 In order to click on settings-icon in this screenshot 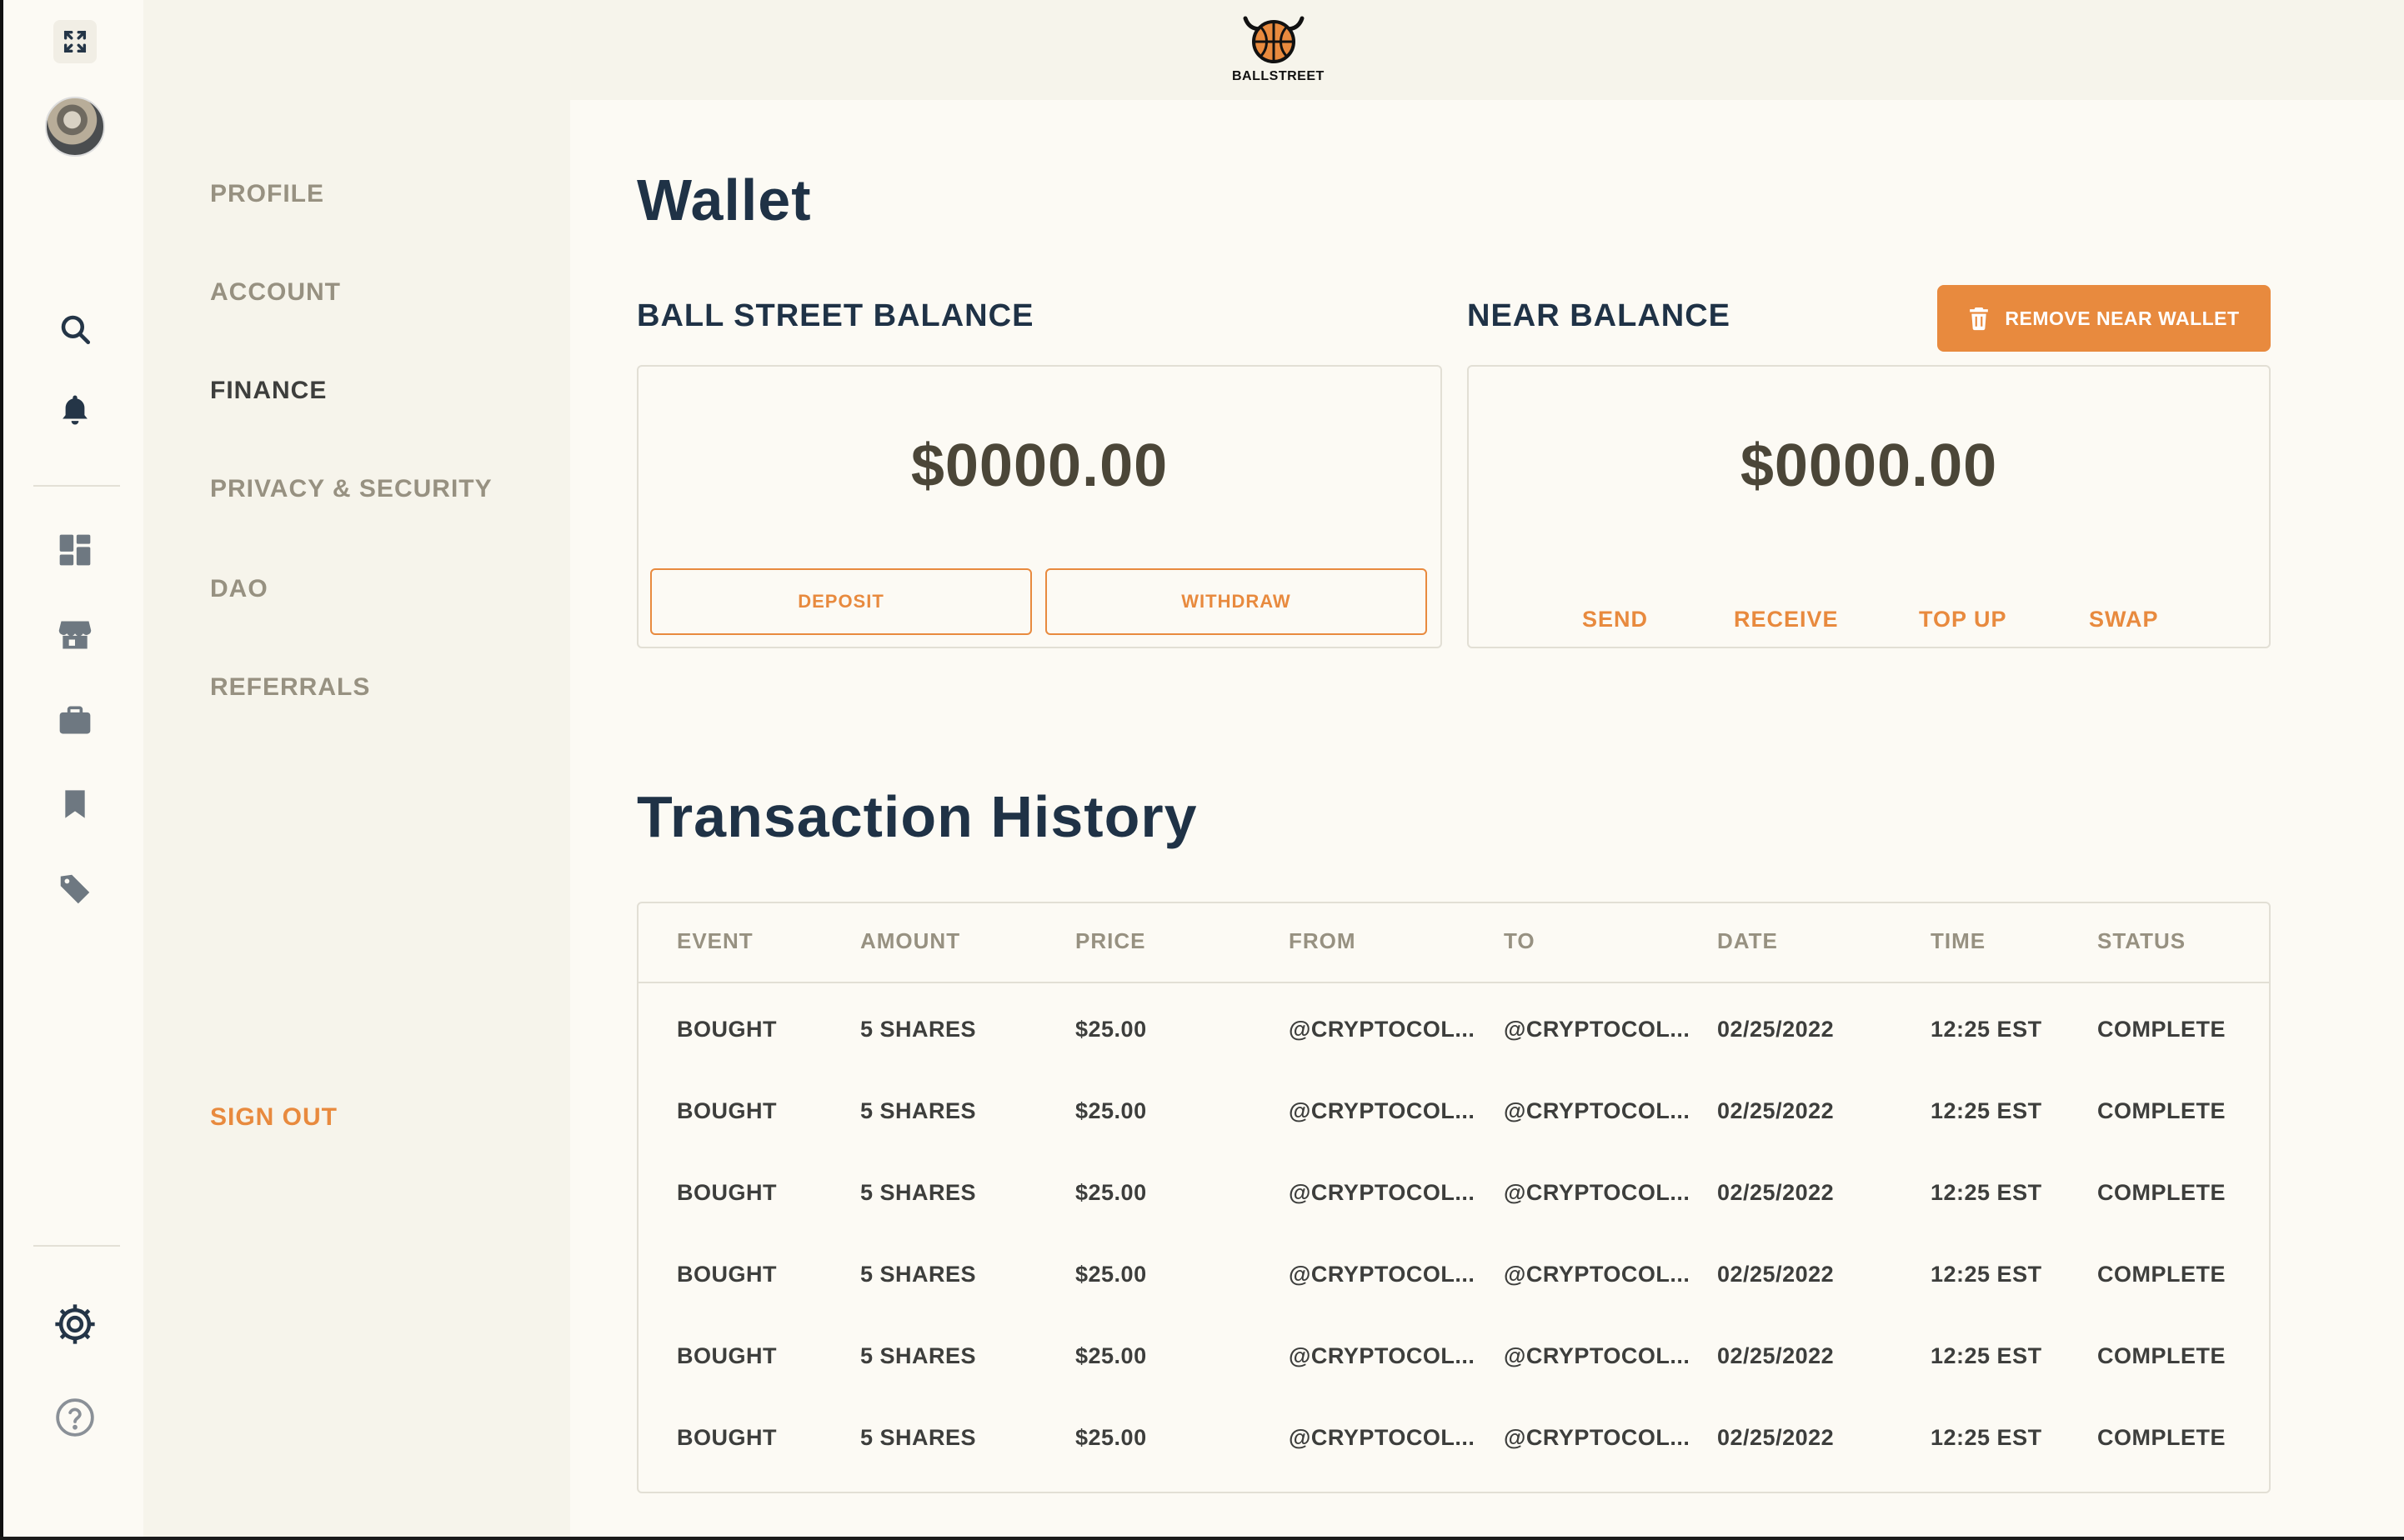, I will do `click(75, 1324)`.